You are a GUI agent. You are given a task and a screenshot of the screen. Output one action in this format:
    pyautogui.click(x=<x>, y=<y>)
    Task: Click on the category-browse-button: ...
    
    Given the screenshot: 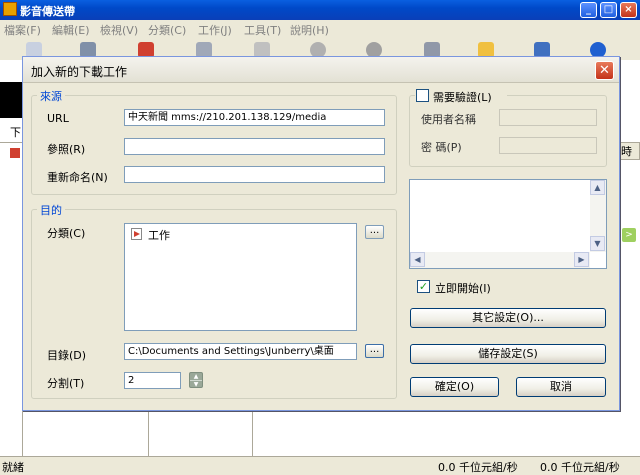 What is the action you would take?
    pyautogui.click(x=374, y=232)
    